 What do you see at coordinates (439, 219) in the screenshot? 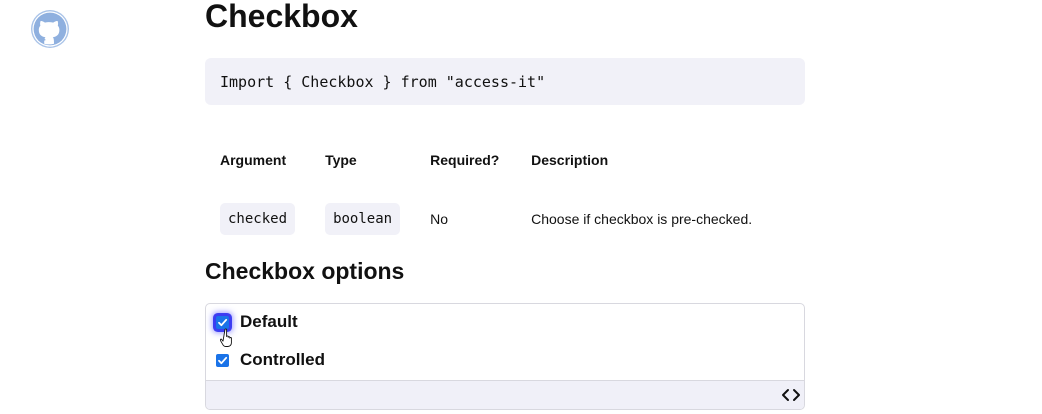
I see `required-cell: No` at bounding box center [439, 219].